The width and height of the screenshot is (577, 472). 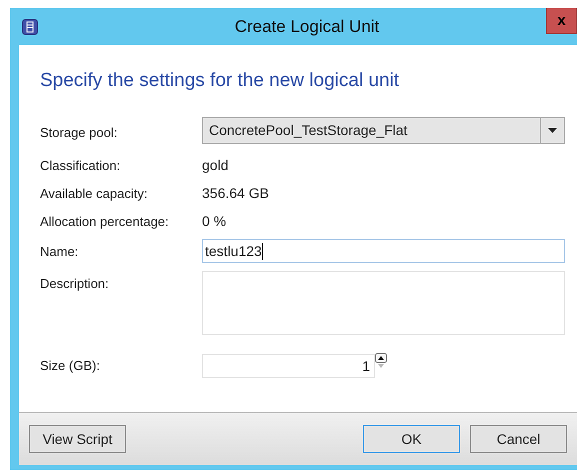 What do you see at coordinates (518, 439) in the screenshot?
I see `dialog-button: Cancel` at bounding box center [518, 439].